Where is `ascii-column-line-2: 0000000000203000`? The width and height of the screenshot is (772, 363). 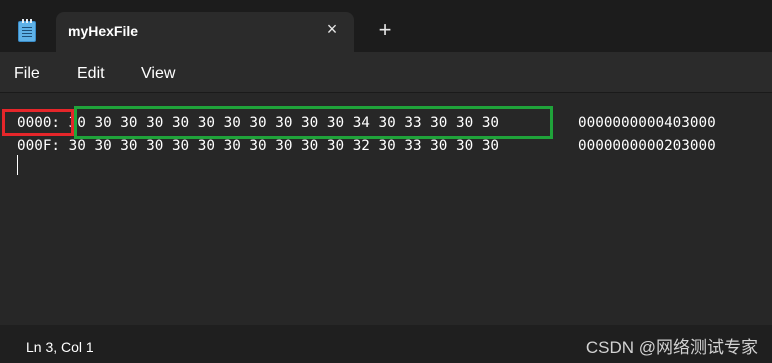 ascii-column-line-2: 0000000000203000 is located at coordinates (647, 146).